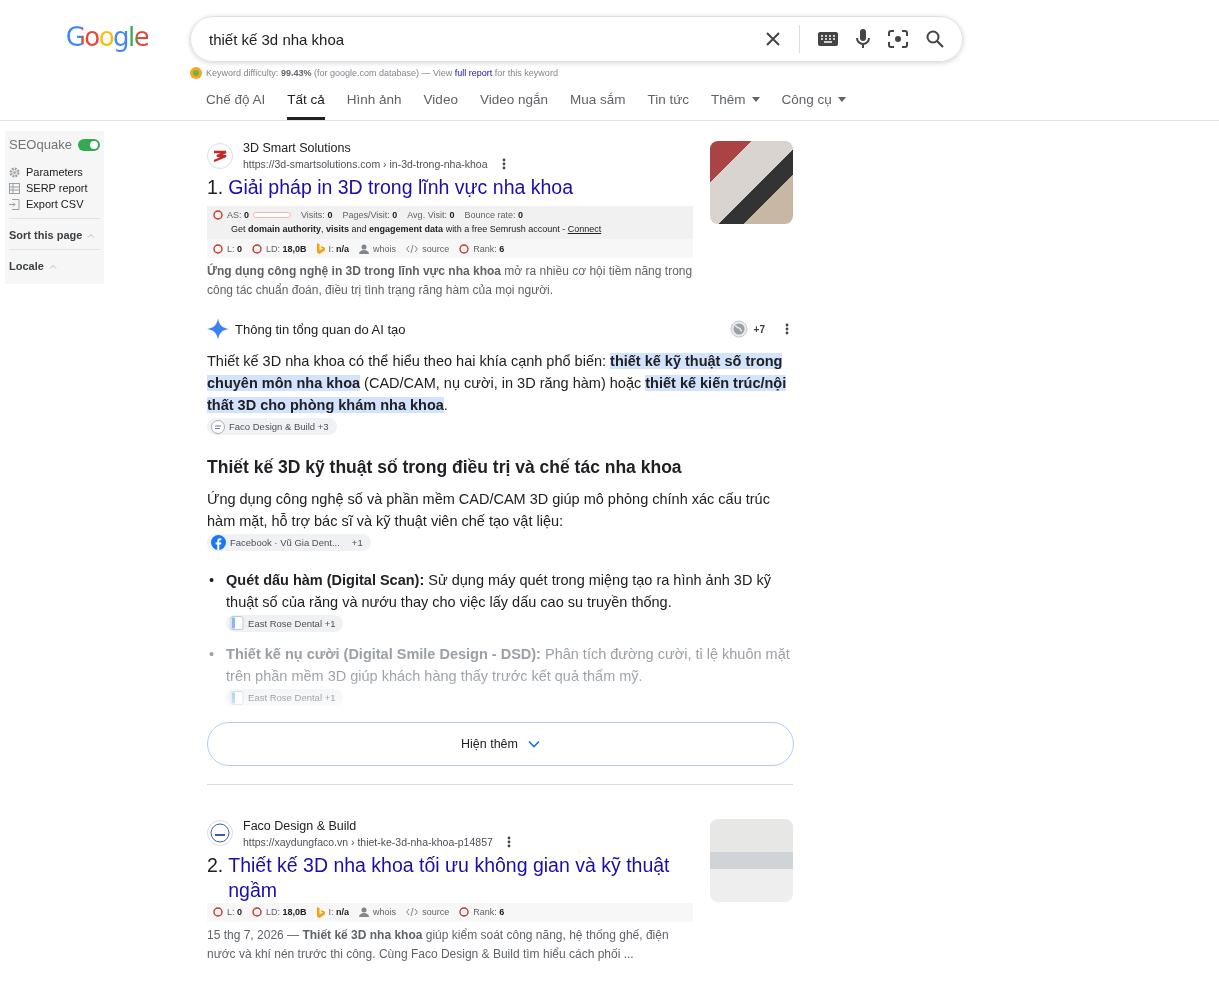 The width and height of the screenshot is (1219, 984). Describe the element at coordinates (289, 542) in the screenshot. I see `source-chip: Facebook · Vũ Gia Dent... +1` at that location.